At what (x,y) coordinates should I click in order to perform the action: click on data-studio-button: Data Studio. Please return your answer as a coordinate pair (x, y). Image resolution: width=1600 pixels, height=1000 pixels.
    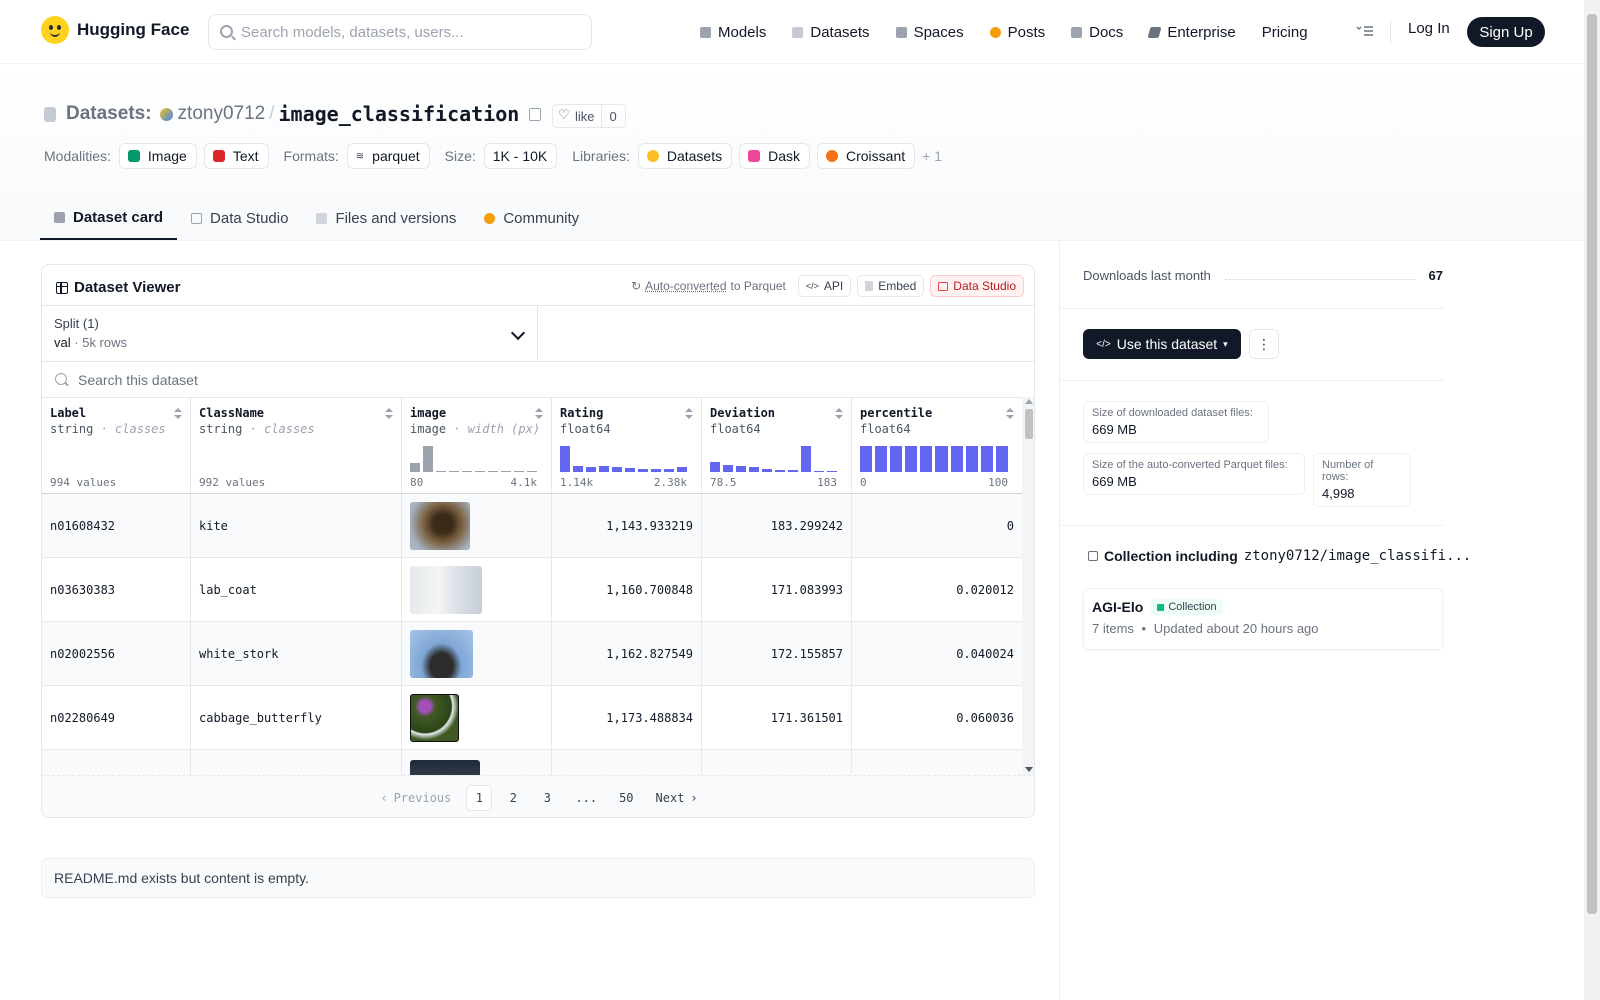
    Looking at the image, I should click on (977, 286).